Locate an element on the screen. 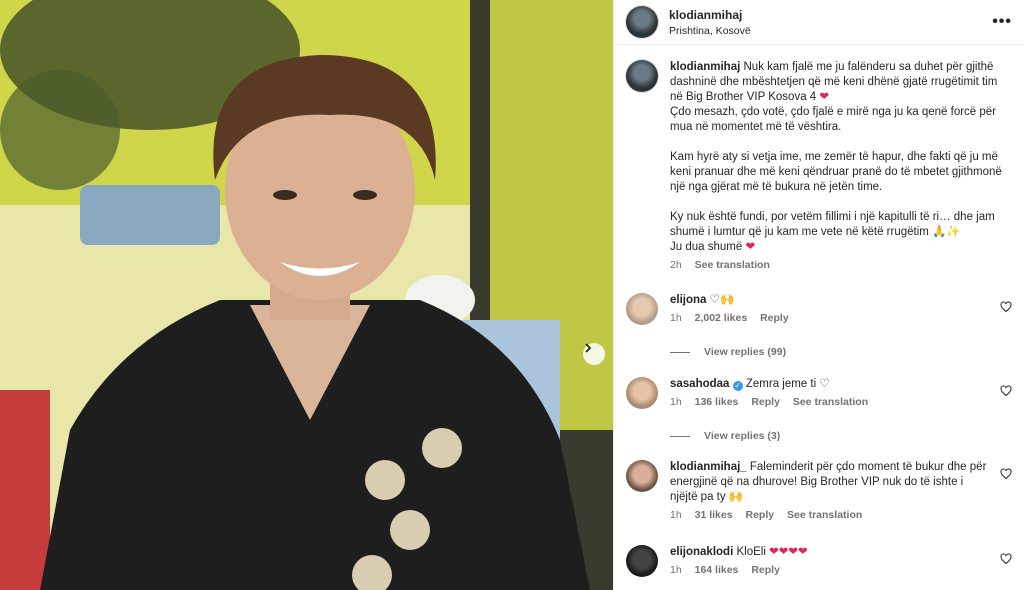 This screenshot has height=590, width=1024. comment-likes: 2,002 likes is located at coordinates (721, 318).